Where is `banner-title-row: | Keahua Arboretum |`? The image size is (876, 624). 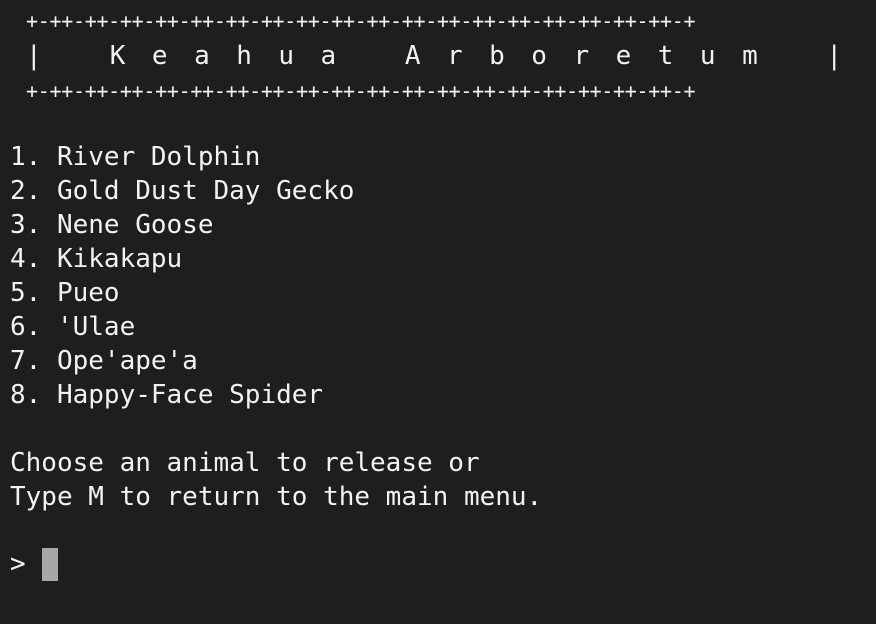 banner-title-row: | Keahua Arboretum | is located at coordinates (434, 56).